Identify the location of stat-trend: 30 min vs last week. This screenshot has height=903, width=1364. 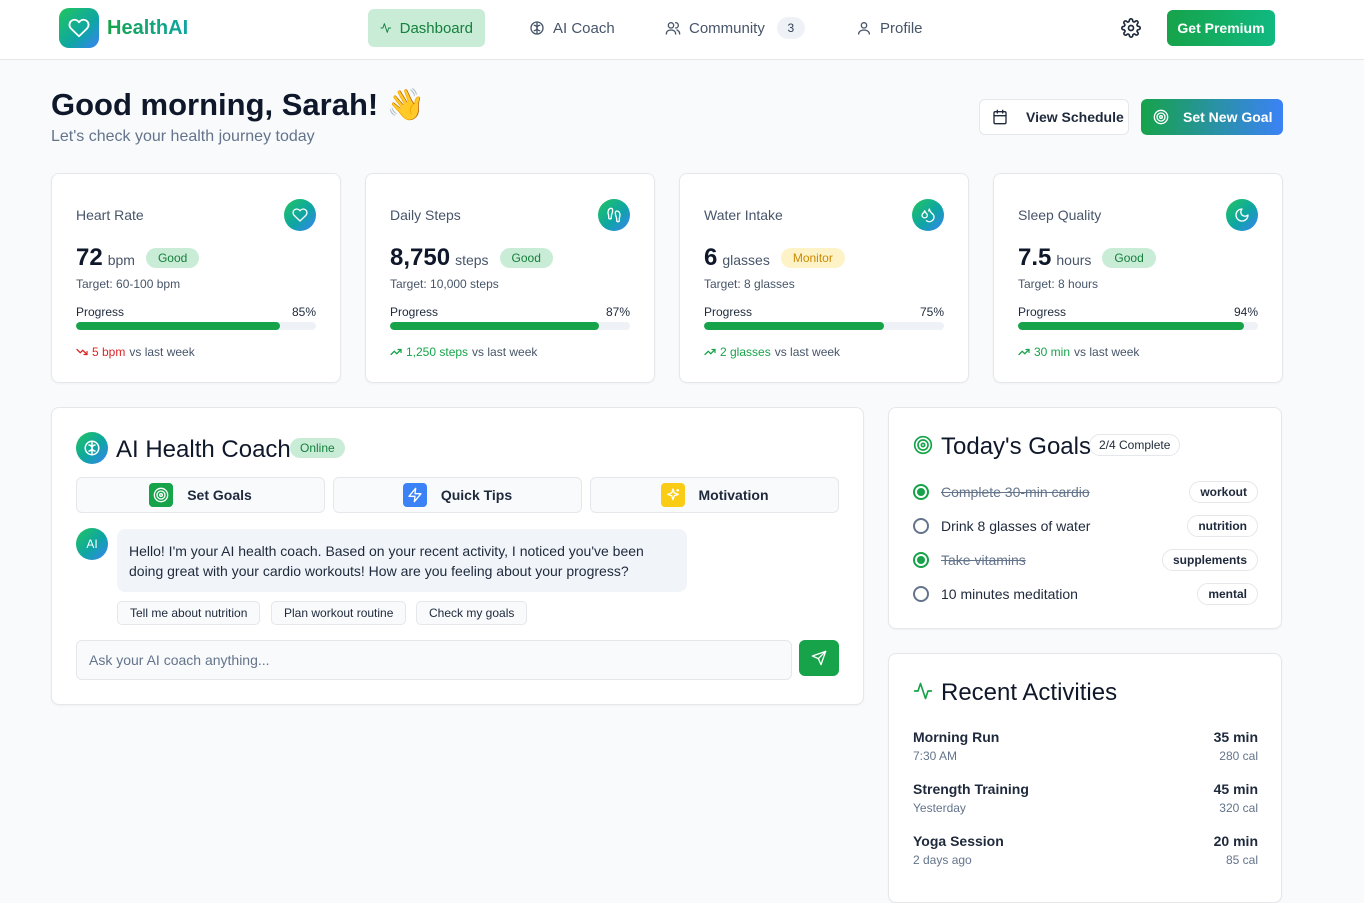
(1078, 352).